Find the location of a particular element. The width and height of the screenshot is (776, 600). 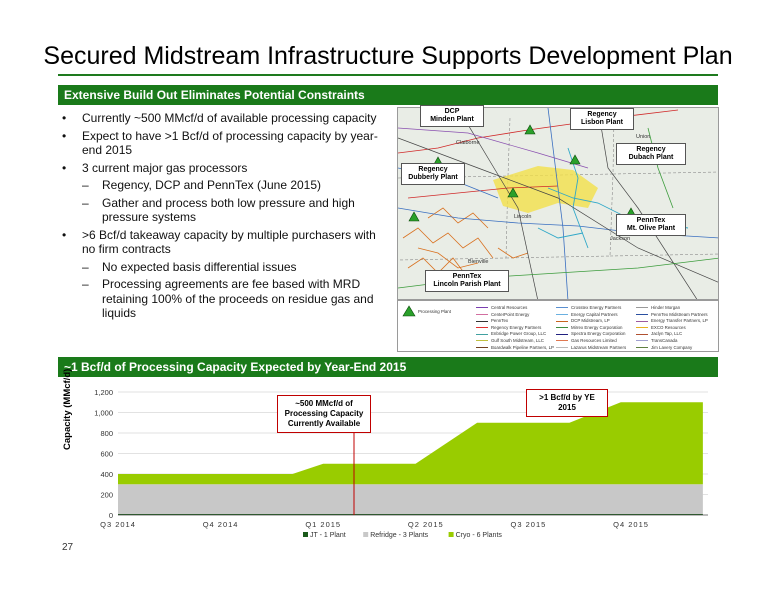

legend-label: TransCanada is located at coordinates (664, 340).